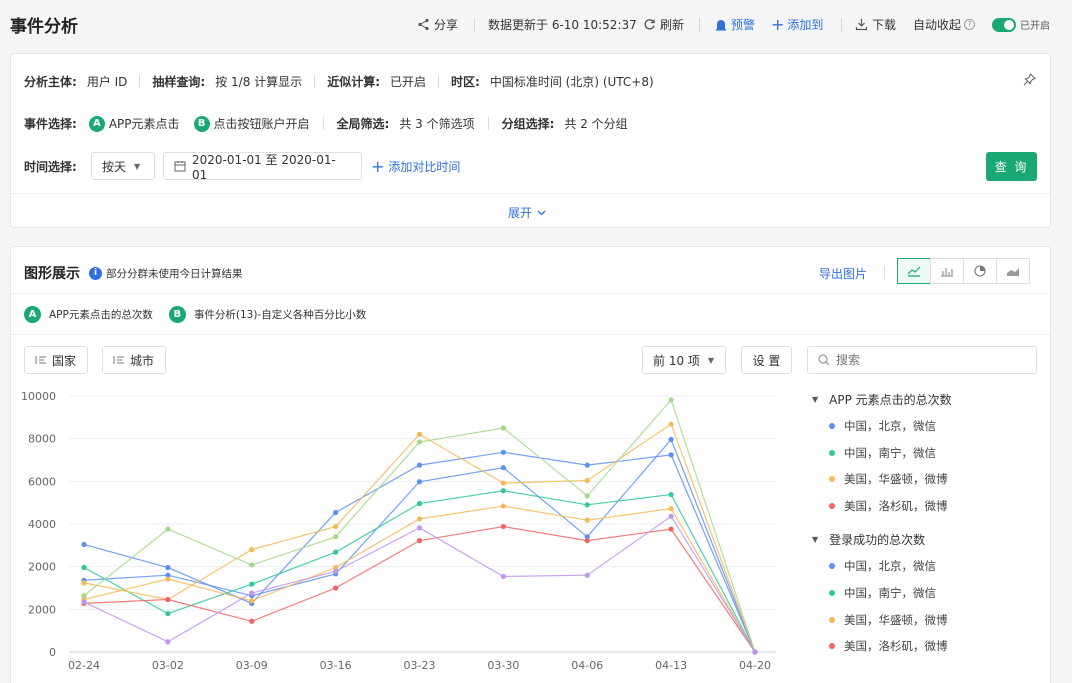  I want to click on pie-chart-button, so click(980, 271).